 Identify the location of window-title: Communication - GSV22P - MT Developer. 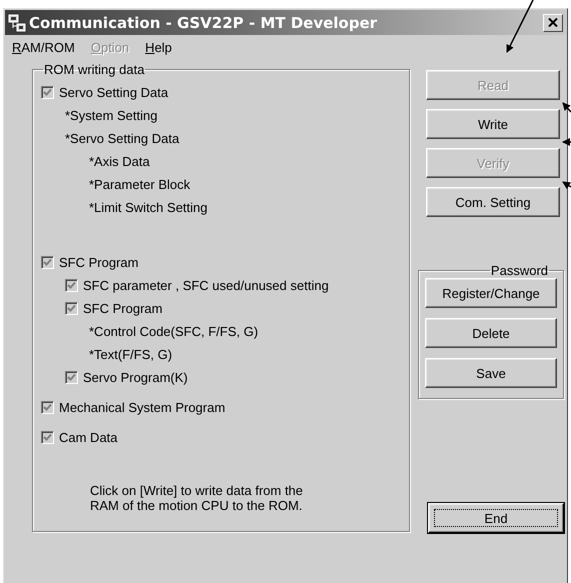
(203, 23).